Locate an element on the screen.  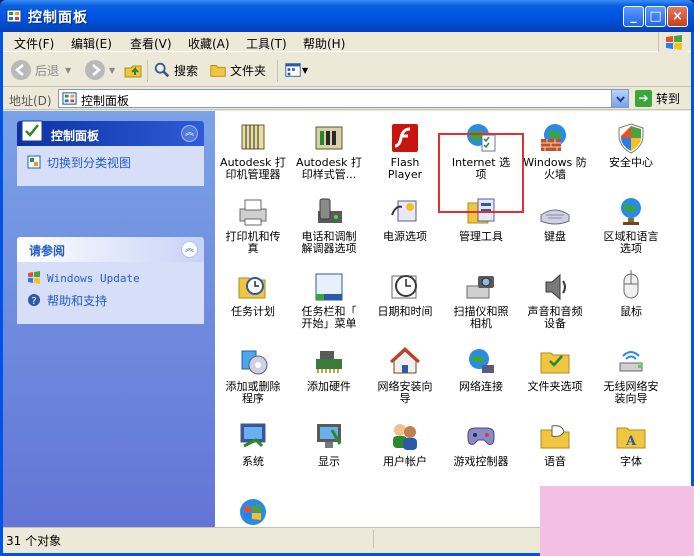
control-panel-item-label: Windows 防 火墙 is located at coordinates (555, 168).